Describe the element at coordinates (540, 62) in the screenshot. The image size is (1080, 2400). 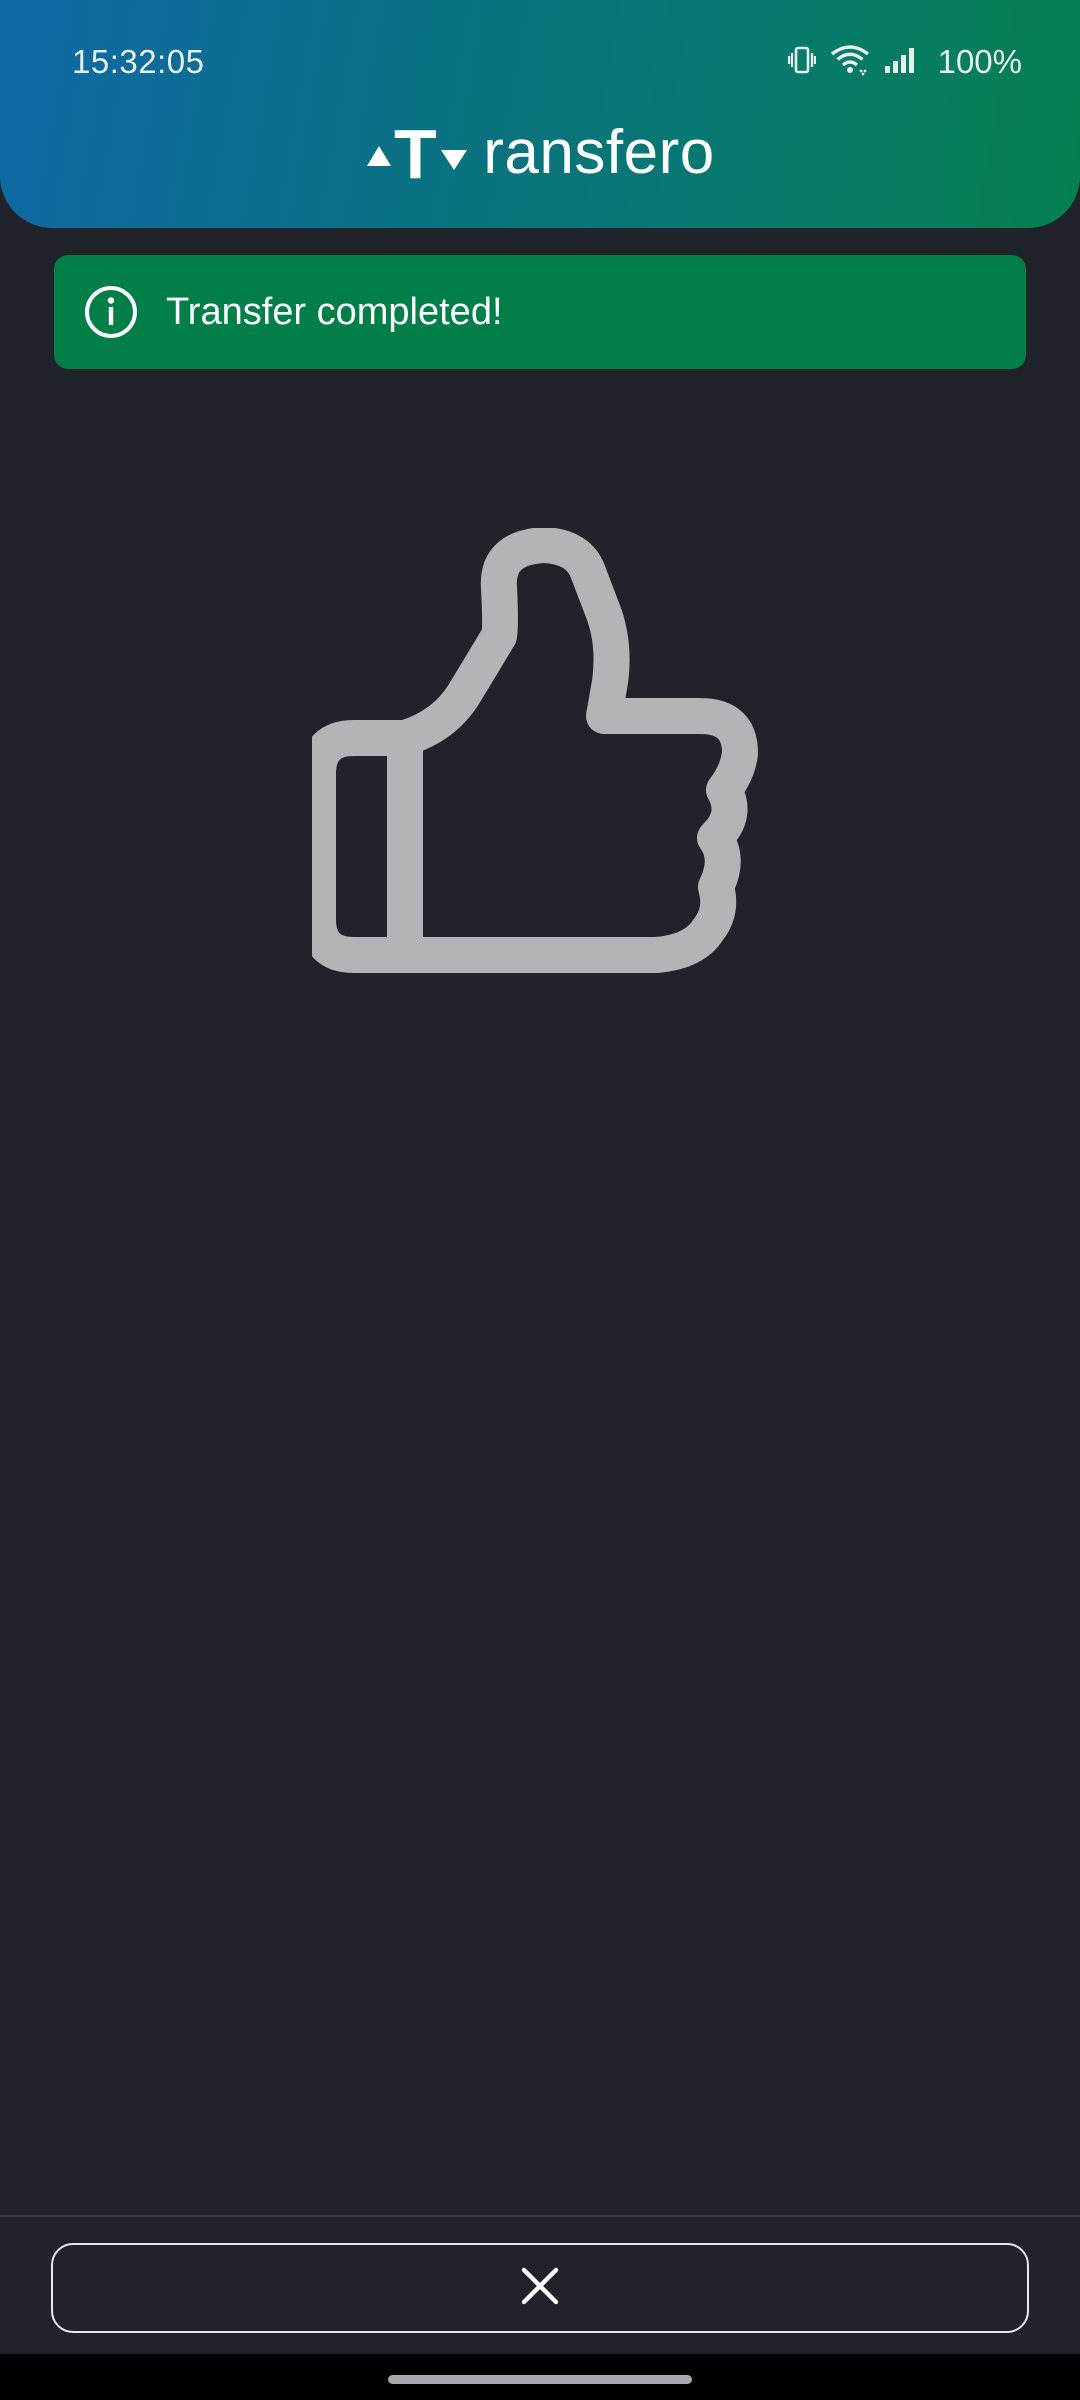
I see `status-bar: 15:32:05 100%` at that location.